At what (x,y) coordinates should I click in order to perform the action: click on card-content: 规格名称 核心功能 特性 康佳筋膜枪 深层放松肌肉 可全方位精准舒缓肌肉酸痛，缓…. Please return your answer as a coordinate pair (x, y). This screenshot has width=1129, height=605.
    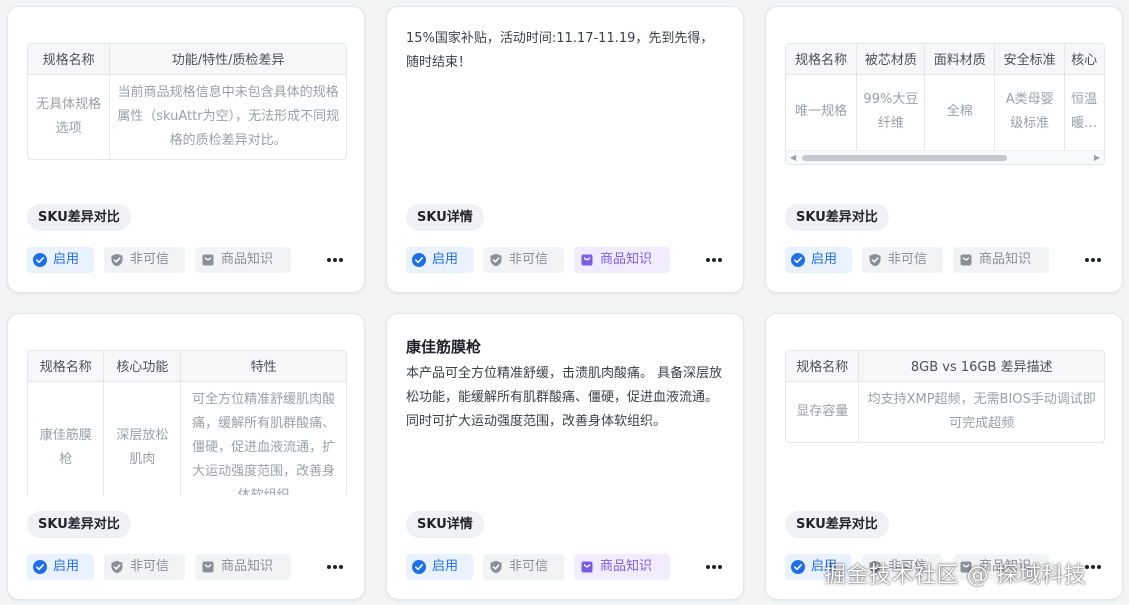
    Looking at the image, I should click on (187, 422).